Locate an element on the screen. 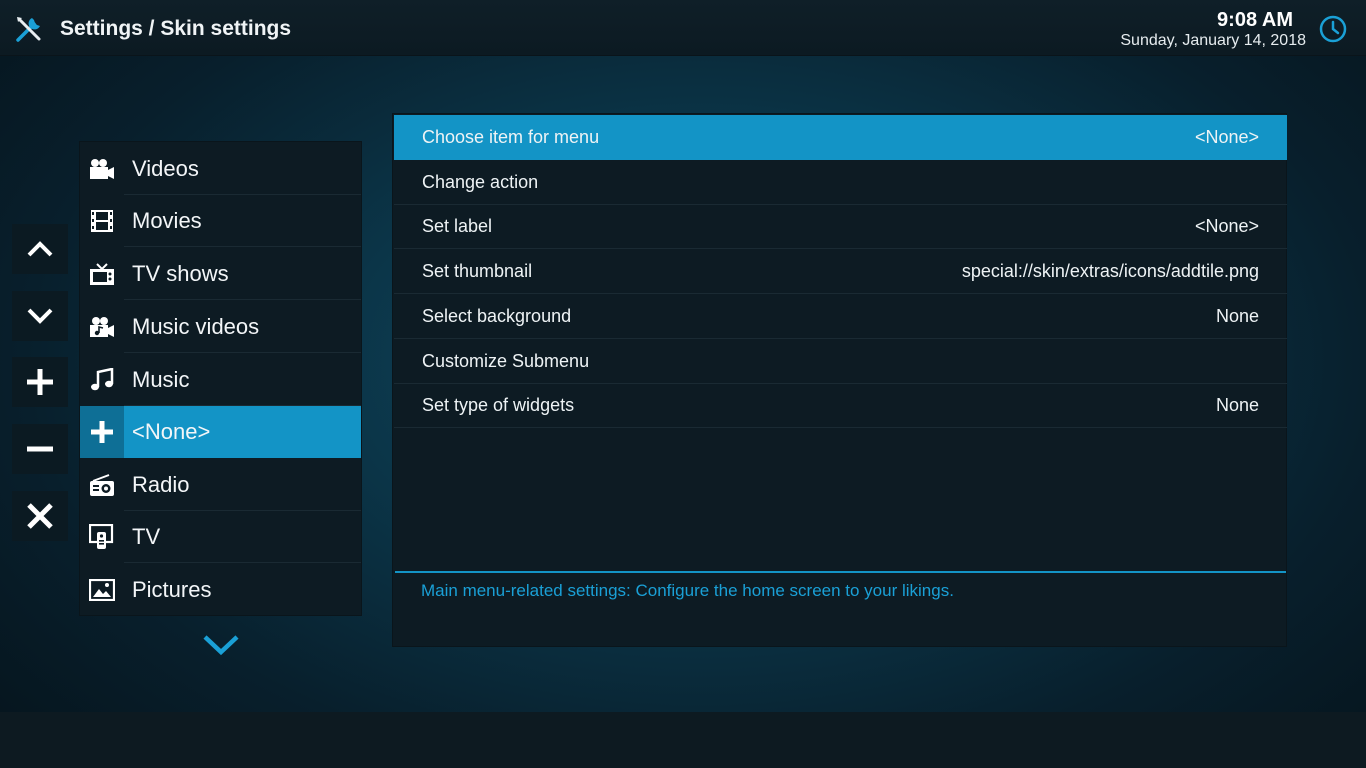 The height and width of the screenshot is (768, 1366). setting-label: Change action is located at coordinates (480, 182).